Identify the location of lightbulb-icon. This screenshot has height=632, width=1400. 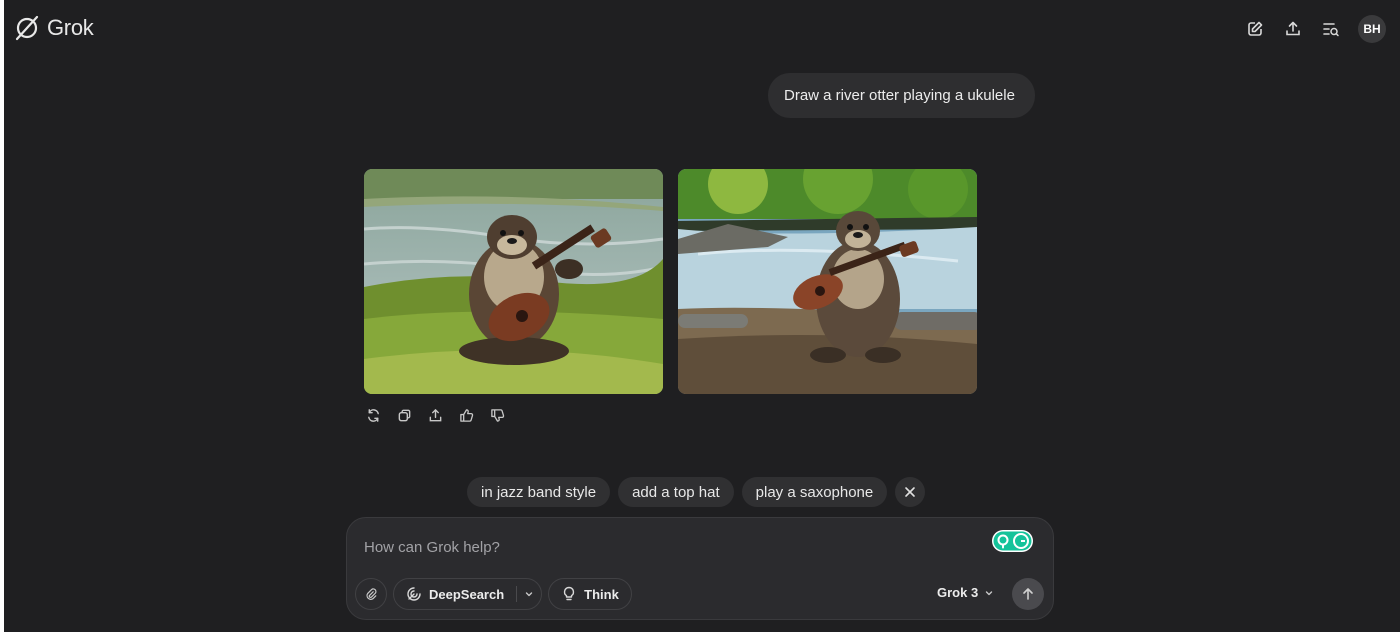
(569, 593).